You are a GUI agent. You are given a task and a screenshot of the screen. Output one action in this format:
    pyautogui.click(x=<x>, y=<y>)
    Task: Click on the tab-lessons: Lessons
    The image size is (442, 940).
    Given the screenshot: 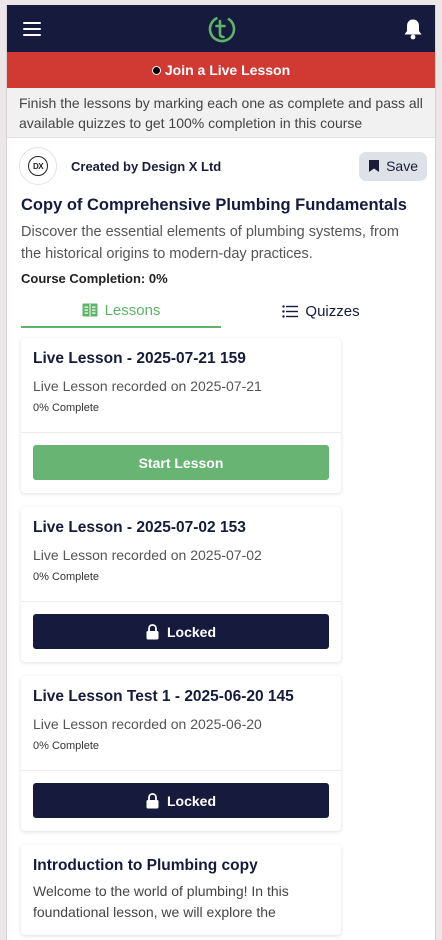 What is the action you would take?
    pyautogui.click(x=121, y=311)
    